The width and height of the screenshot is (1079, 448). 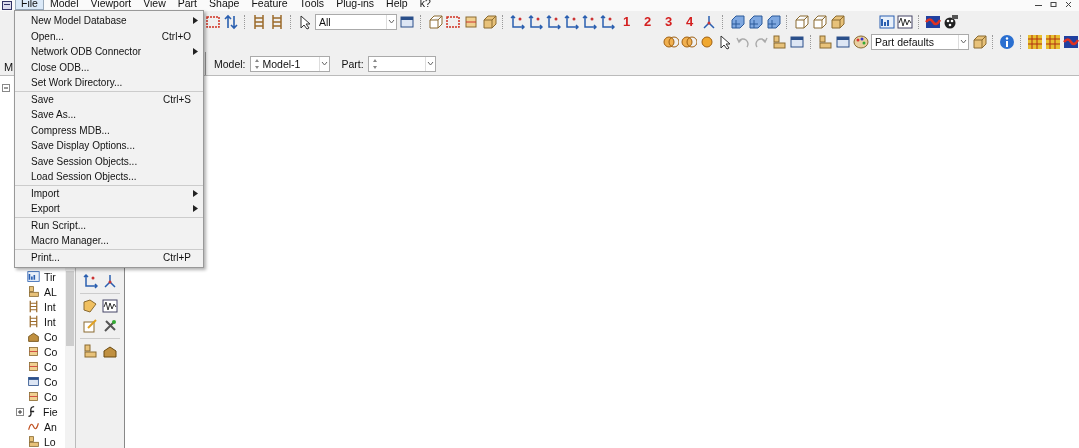 What do you see at coordinates (230, 63) in the screenshot?
I see `model-label: Model:` at bounding box center [230, 63].